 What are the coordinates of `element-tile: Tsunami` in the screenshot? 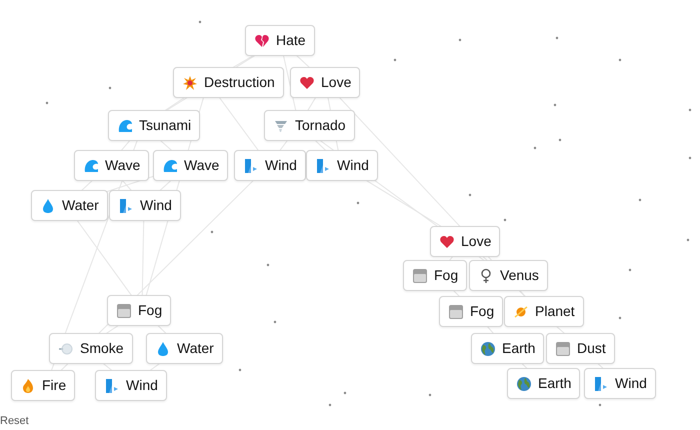 It's located at (154, 125).